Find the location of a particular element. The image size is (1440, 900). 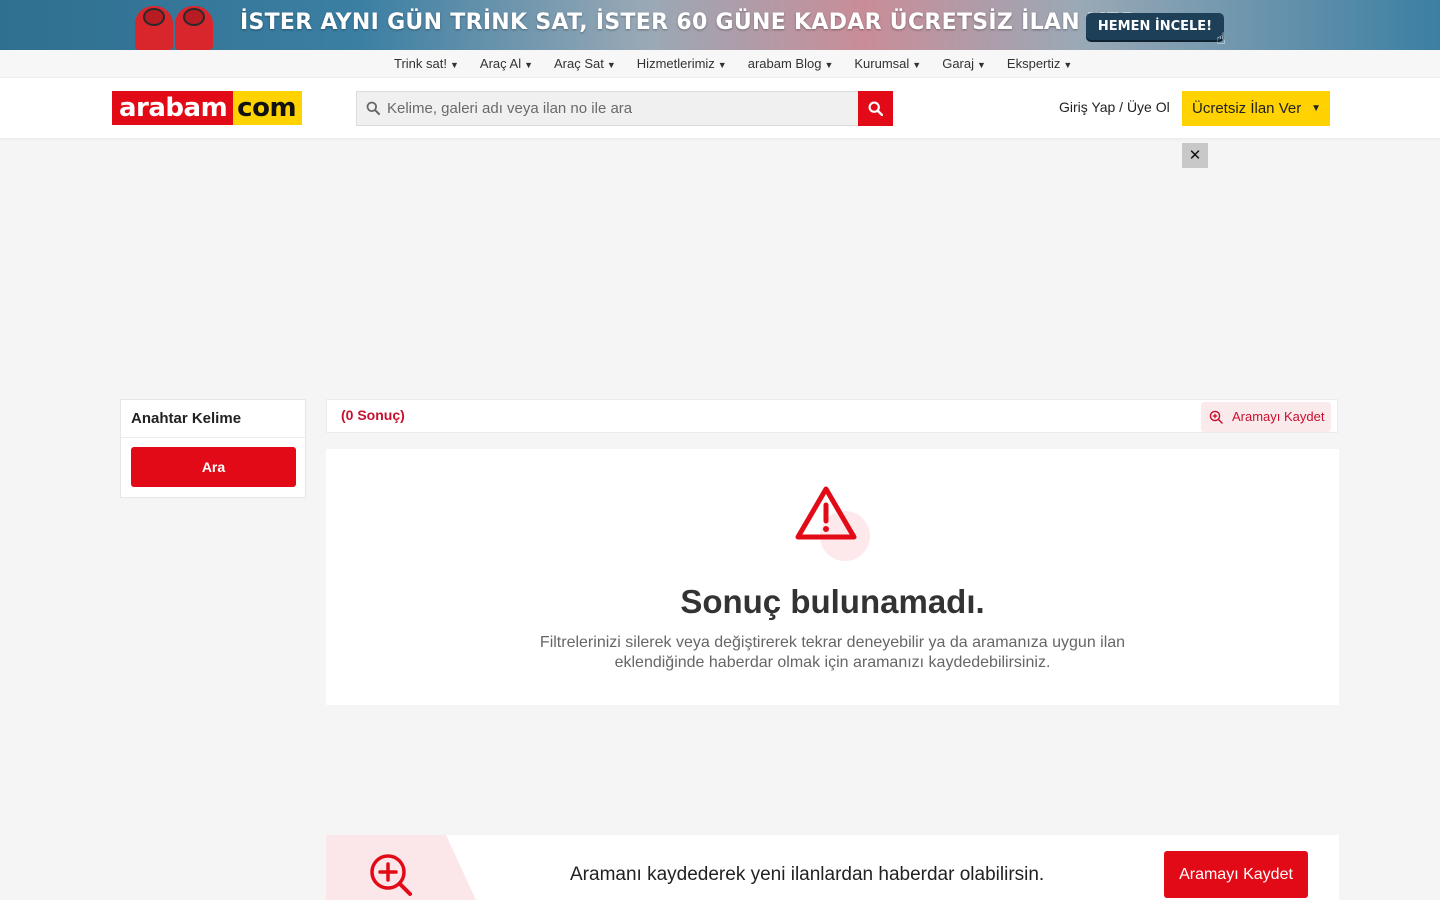

logo-word-com: com is located at coordinates (268, 108).